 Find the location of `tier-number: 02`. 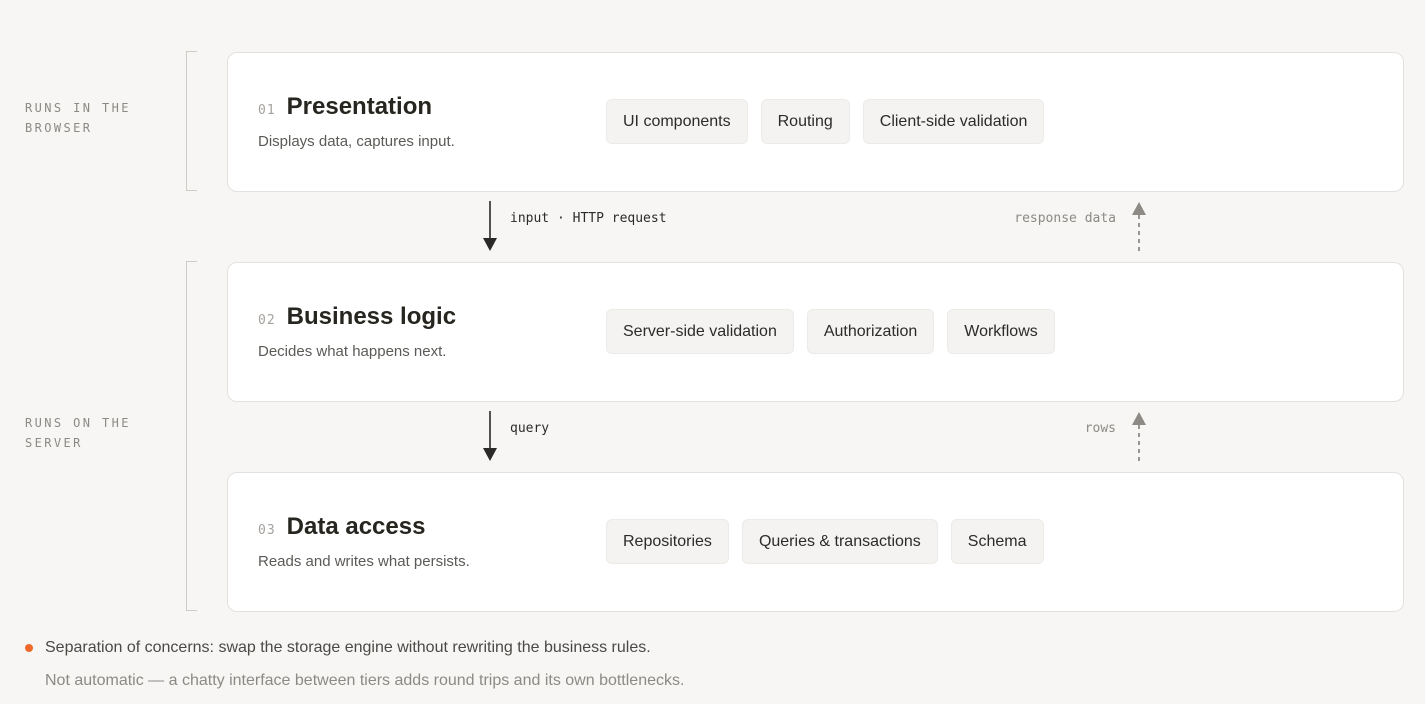

tier-number: 02 is located at coordinates (267, 320).